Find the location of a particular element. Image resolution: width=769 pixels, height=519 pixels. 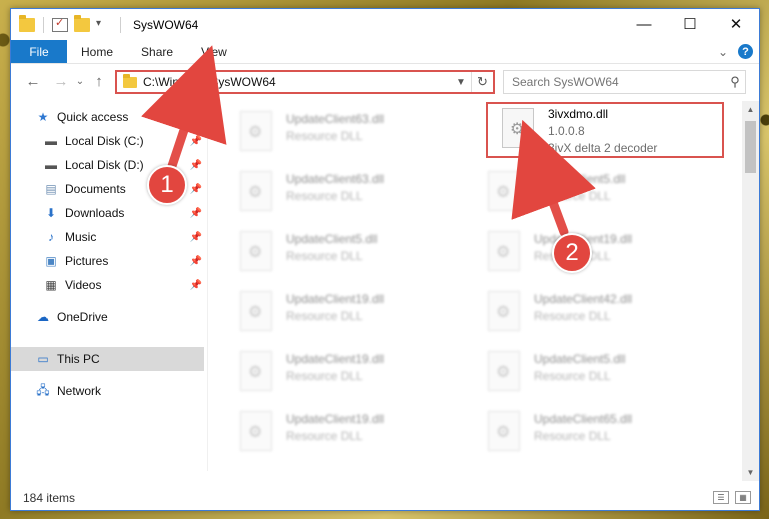

tab-home: Home is located at coordinates (97, 51).